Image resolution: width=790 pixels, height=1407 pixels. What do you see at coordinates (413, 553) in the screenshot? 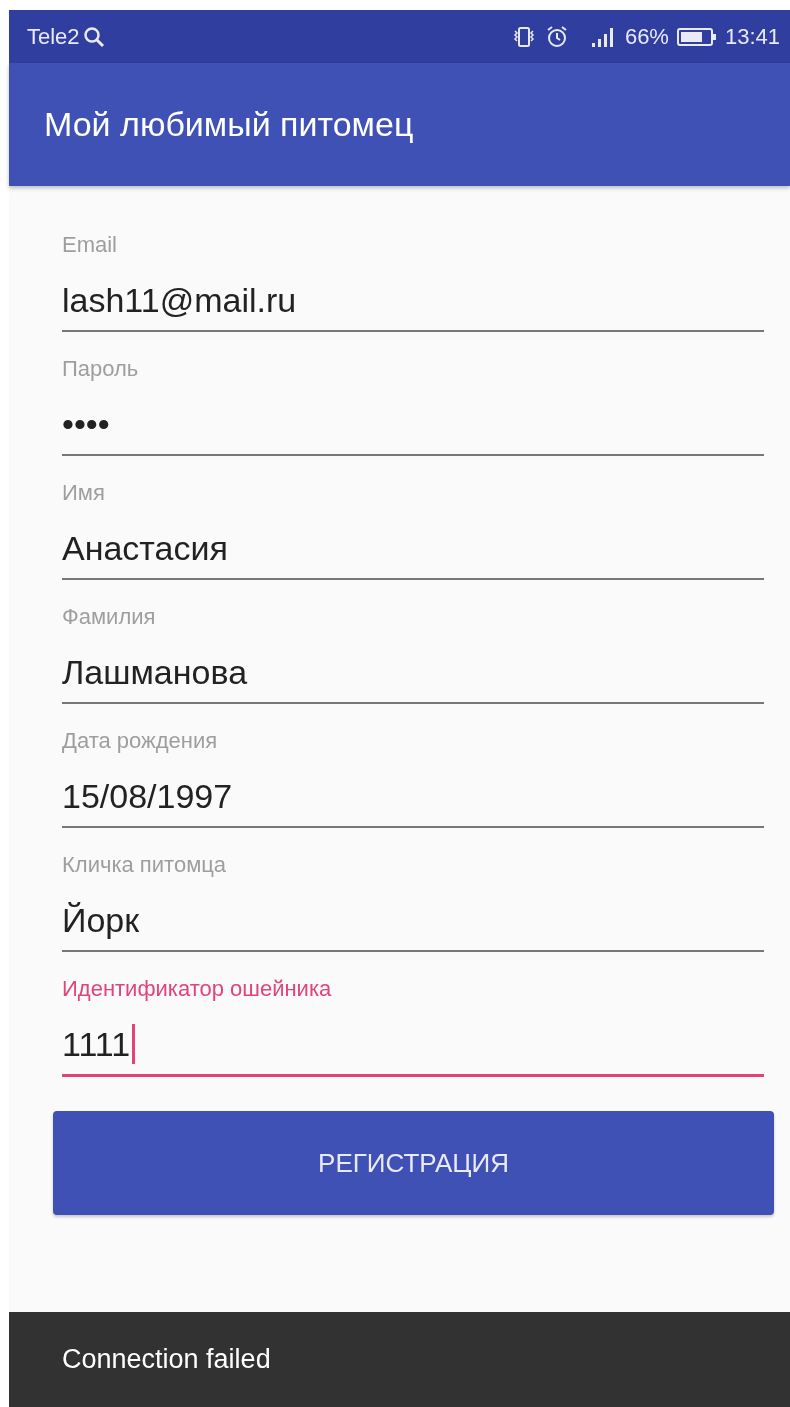
I see `input-field: Анастасия` at bounding box center [413, 553].